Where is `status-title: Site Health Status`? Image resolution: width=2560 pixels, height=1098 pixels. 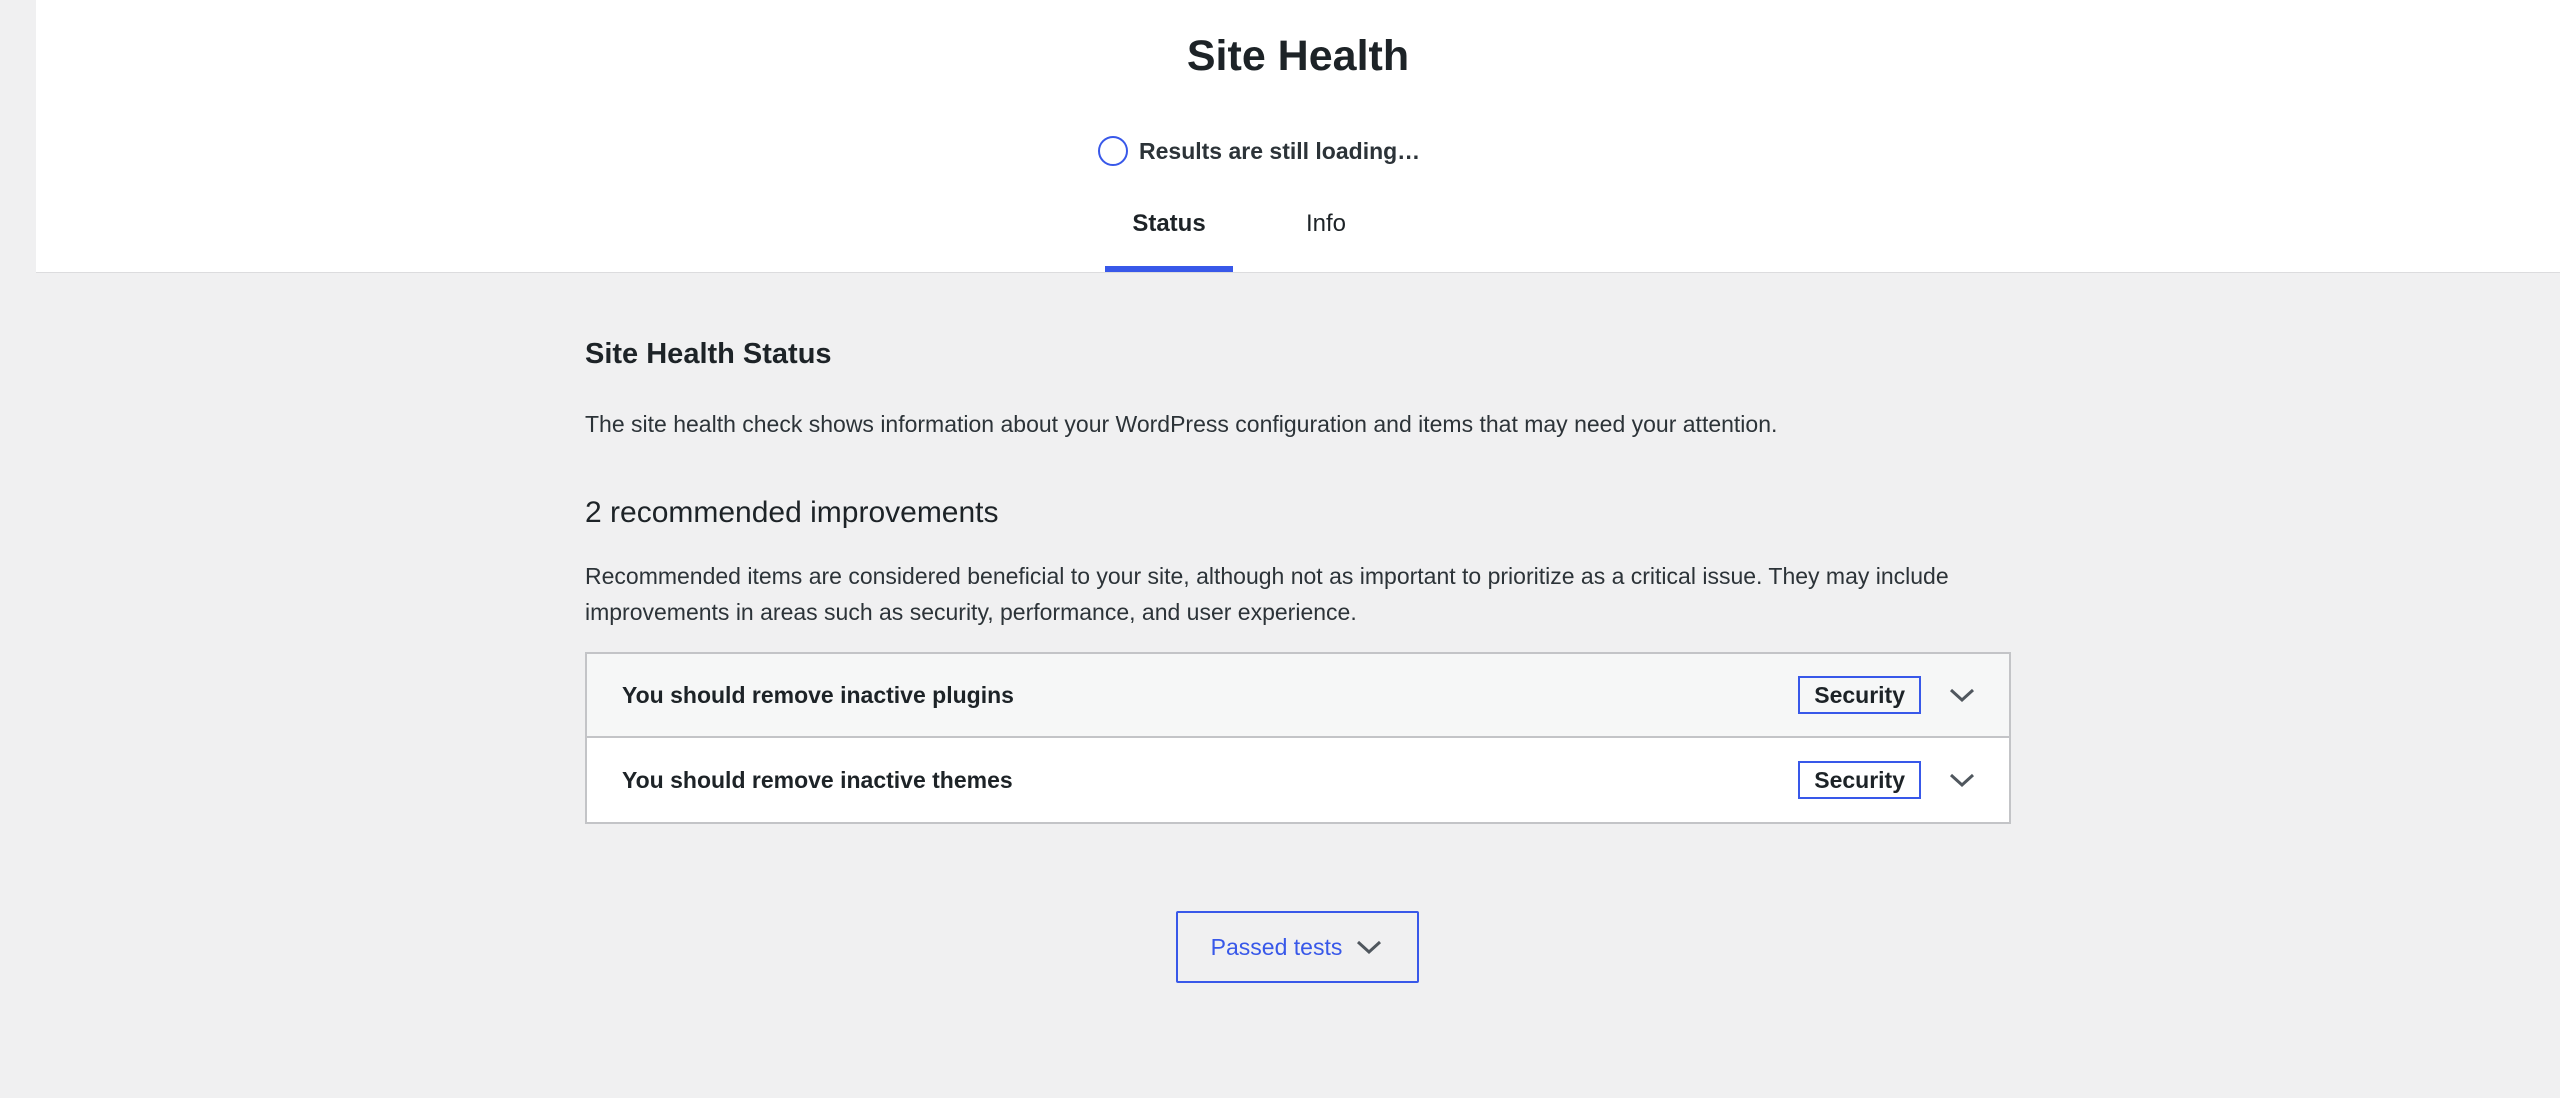 status-title: Site Health Status is located at coordinates (708, 354).